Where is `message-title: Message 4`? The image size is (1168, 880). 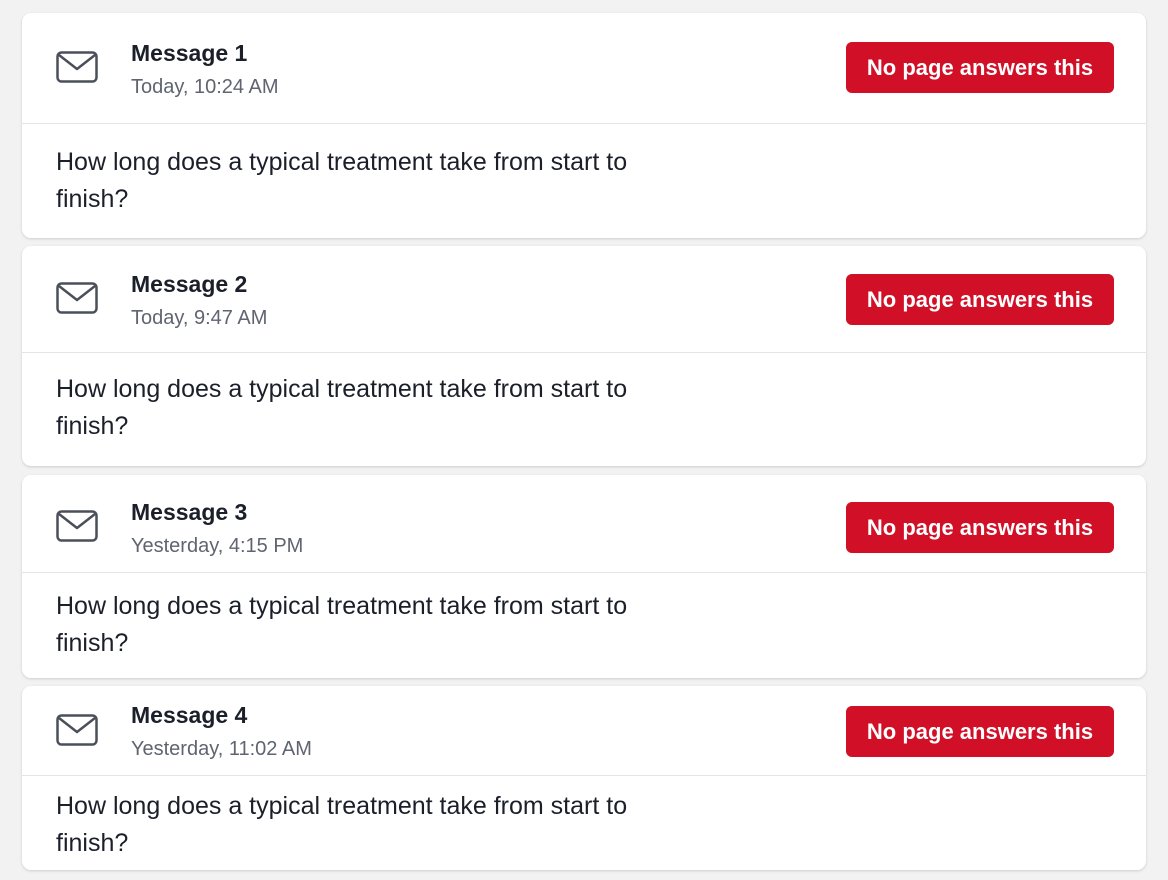 message-title: Message 4 is located at coordinates (189, 715).